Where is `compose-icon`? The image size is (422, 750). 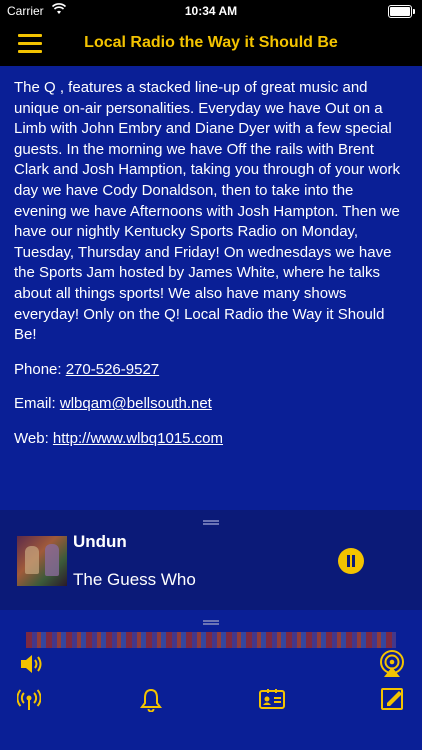
compose-icon is located at coordinates (393, 698).